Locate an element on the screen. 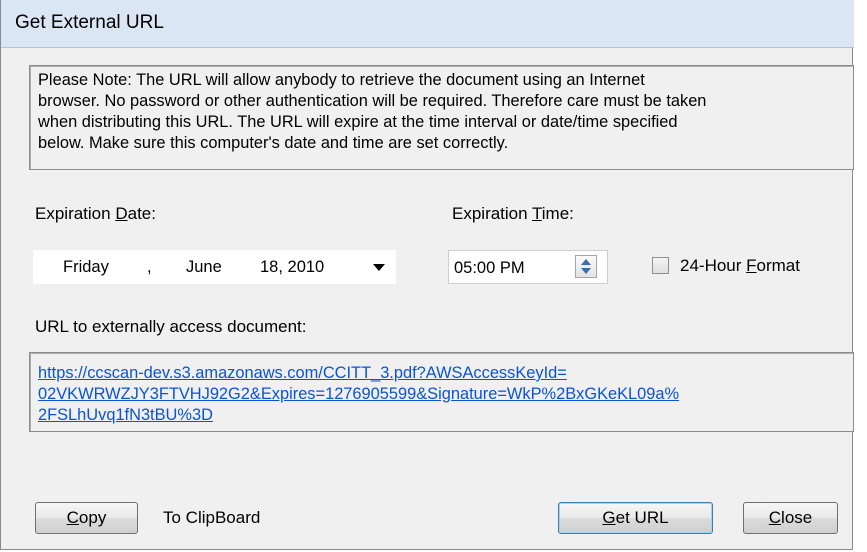 The width and height of the screenshot is (867, 552). close-button: Close is located at coordinates (790, 518).